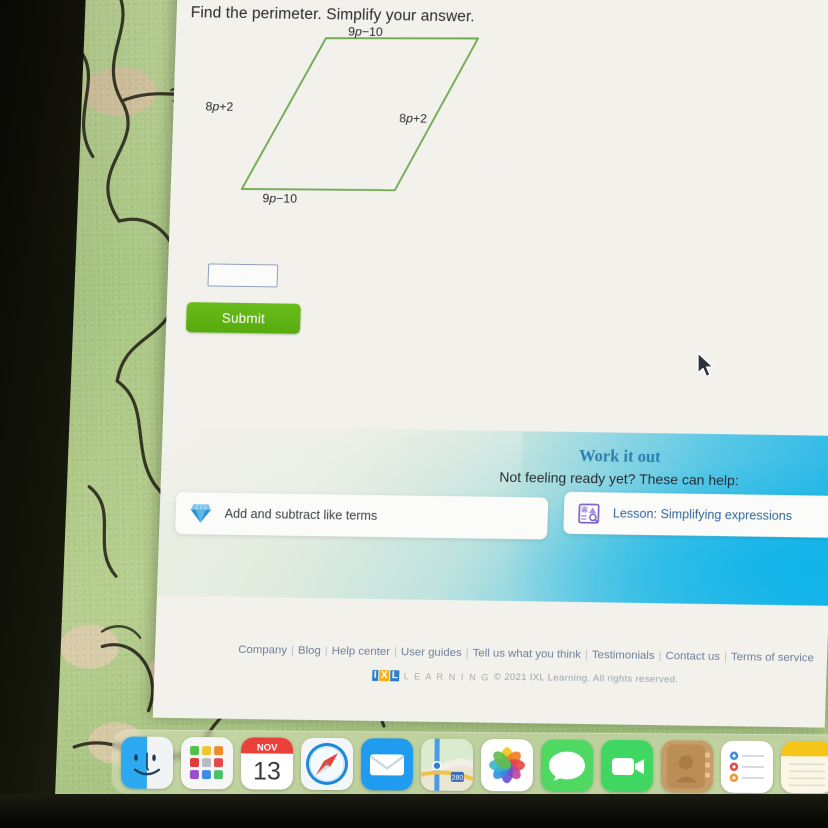 This screenshot has height=828, width=828. I want to click on help-card-lesson: A Lesson: Simplifying expressions, so click(695, 514).